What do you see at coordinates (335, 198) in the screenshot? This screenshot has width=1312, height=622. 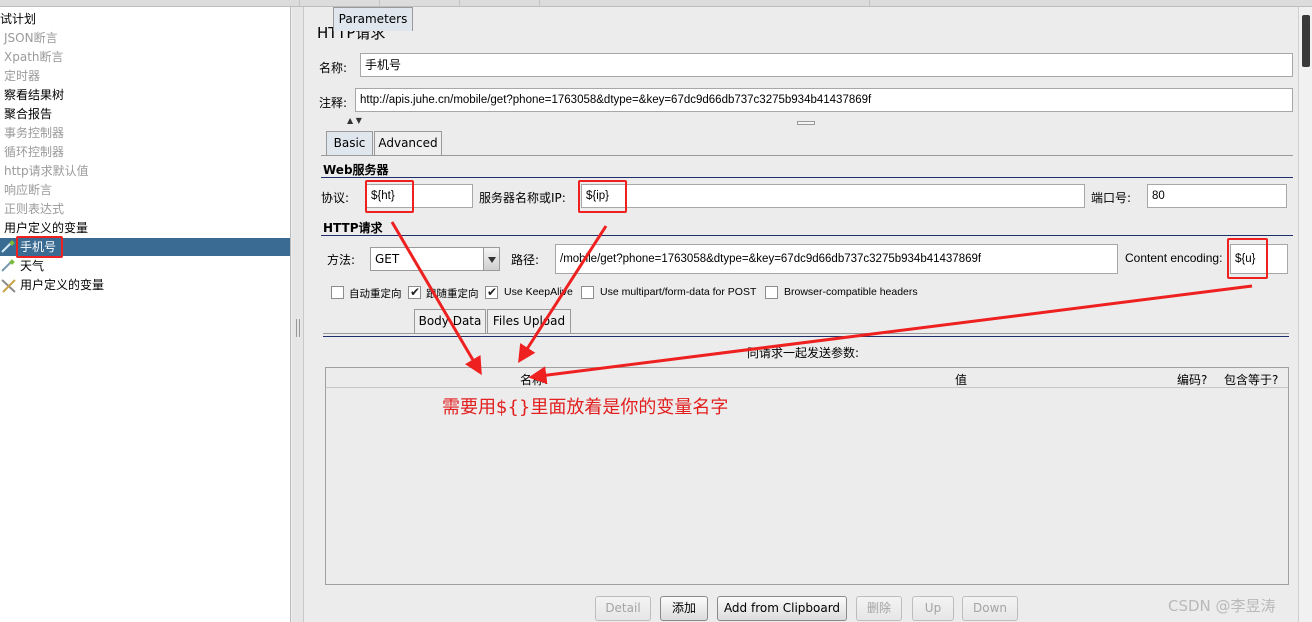 I see `protocol-label: 协议:` at bounding box center [335, 198].